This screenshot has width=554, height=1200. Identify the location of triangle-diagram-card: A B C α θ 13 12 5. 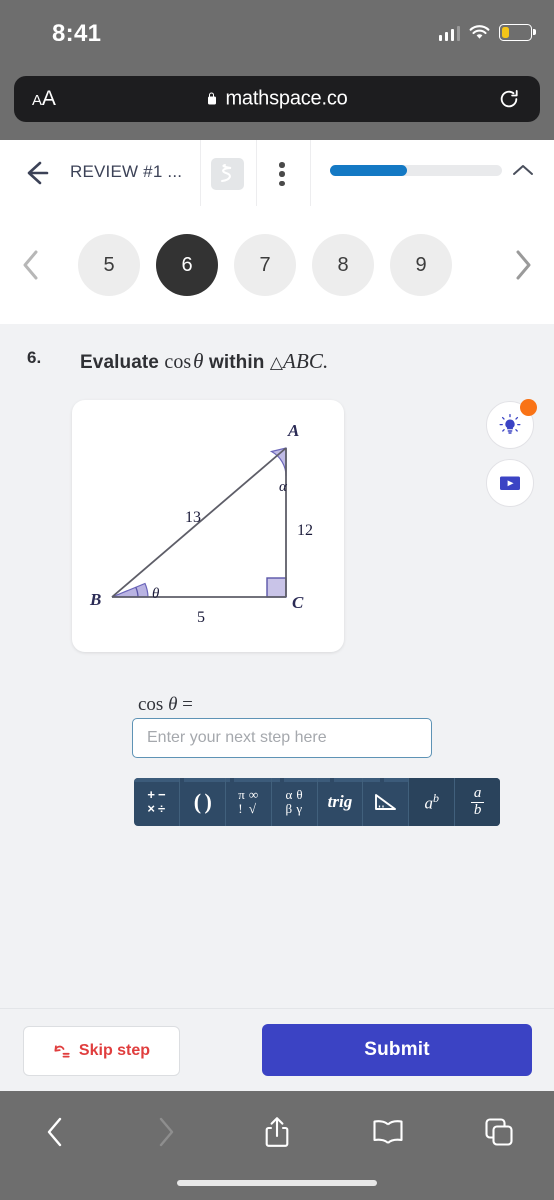
(208, 526).